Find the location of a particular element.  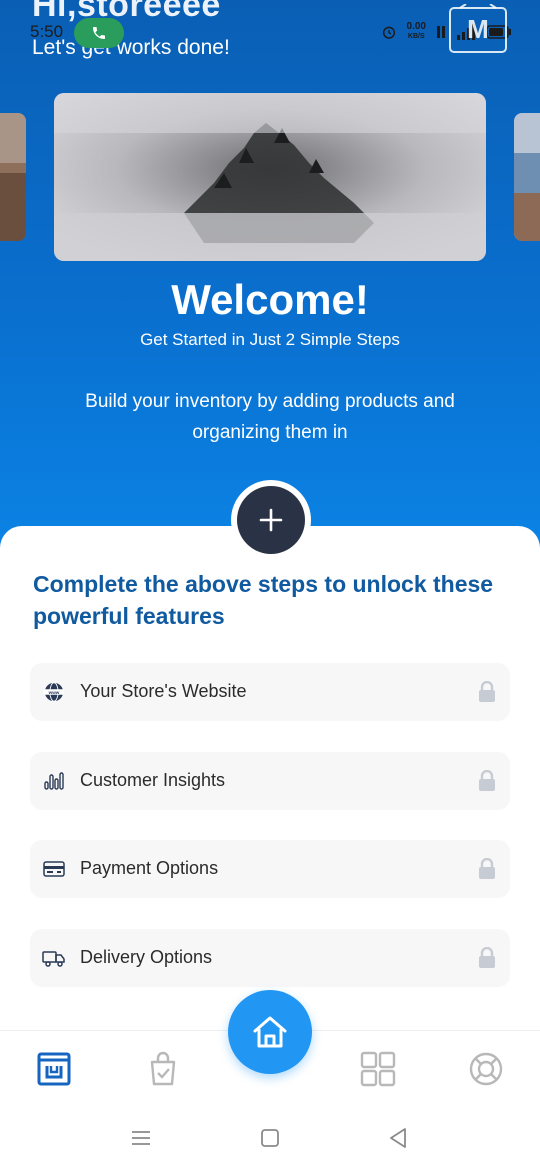

landscape-image is located at coordinates (13, 177).